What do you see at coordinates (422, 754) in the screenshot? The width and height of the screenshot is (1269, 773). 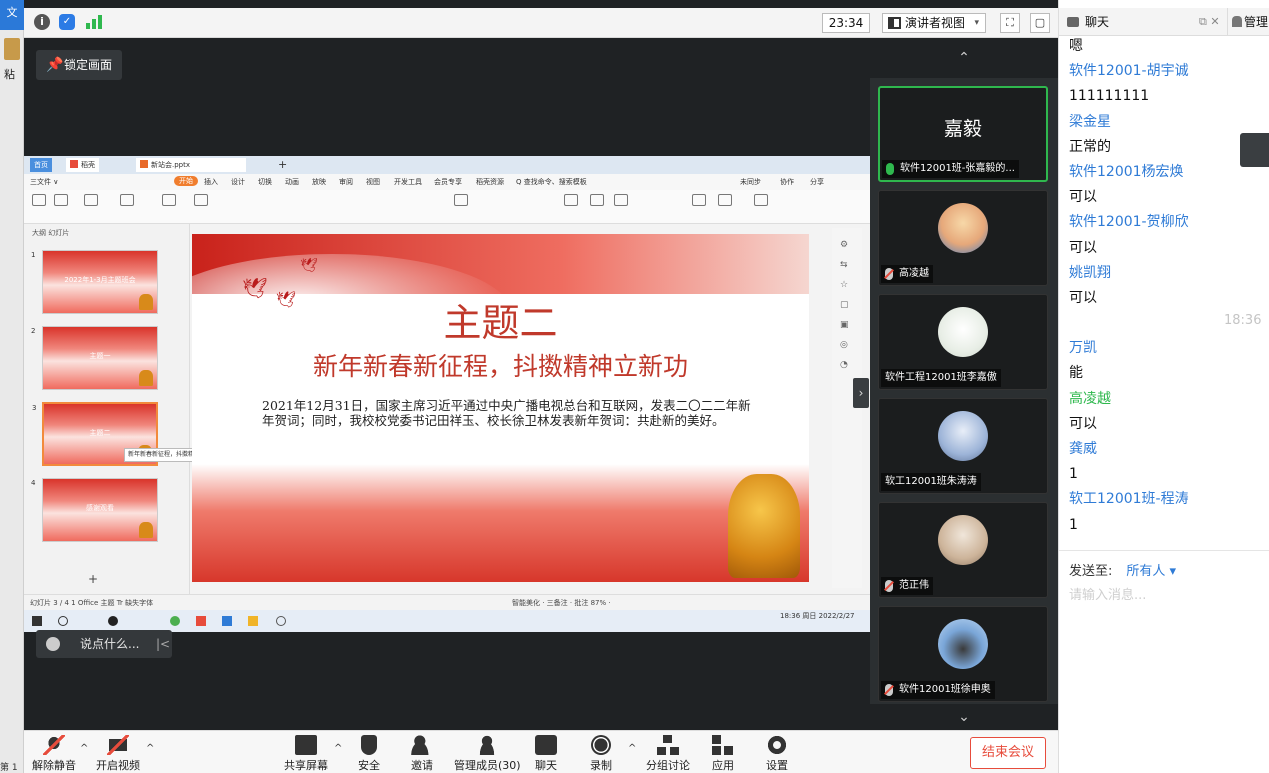 I see `invite-button: 邀请` at bounding box center [422, 754].